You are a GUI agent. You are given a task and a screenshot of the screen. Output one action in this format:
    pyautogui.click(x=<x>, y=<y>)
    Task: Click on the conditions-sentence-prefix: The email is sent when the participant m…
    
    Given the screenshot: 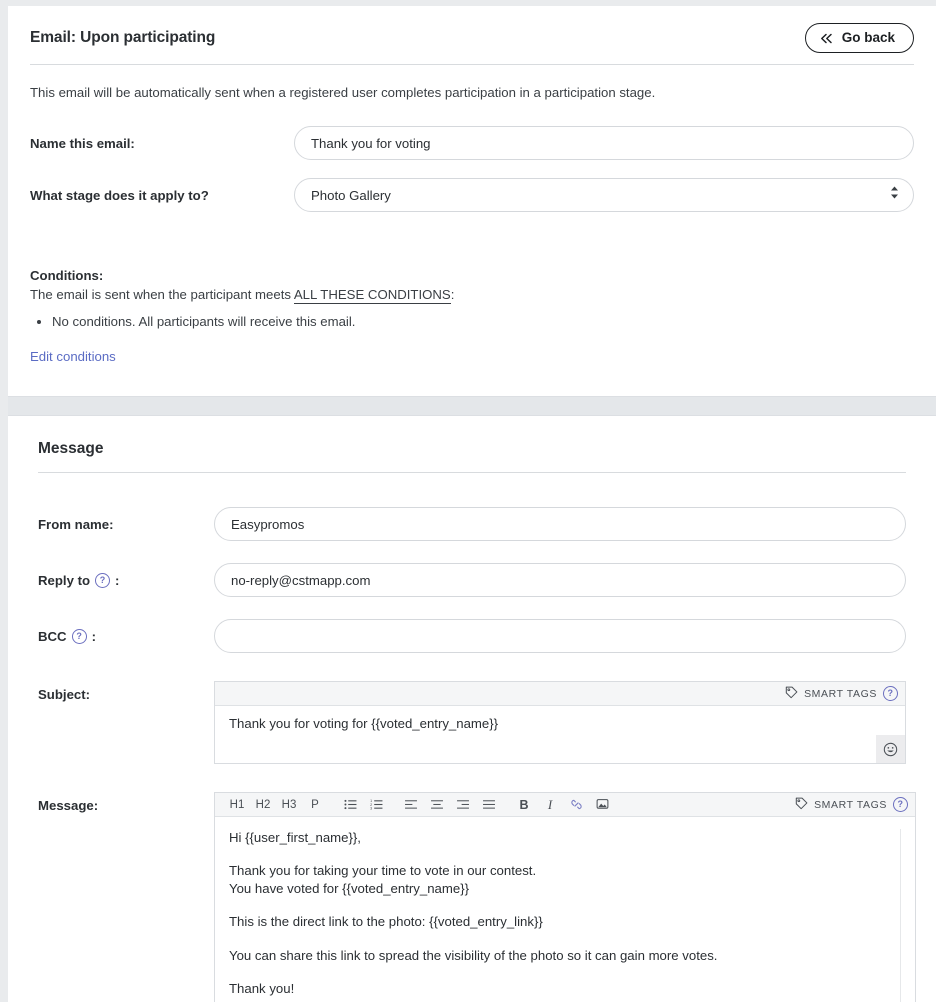 What is the action you would take?
    pyautogui.click(x=162, y=294)
    